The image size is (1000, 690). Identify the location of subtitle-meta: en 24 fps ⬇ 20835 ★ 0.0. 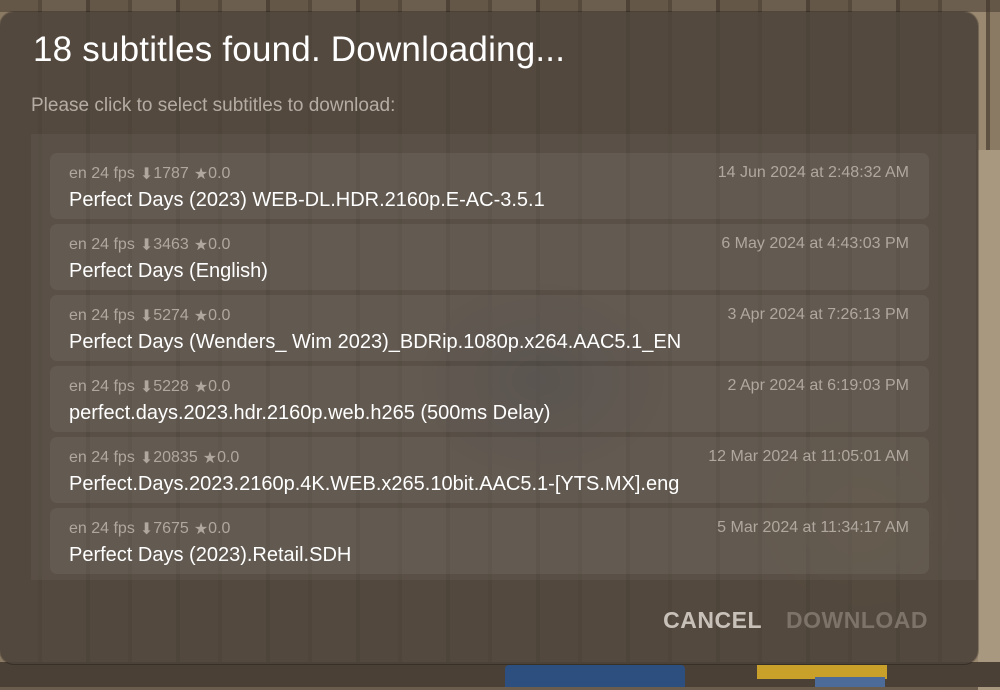
(154, 458).